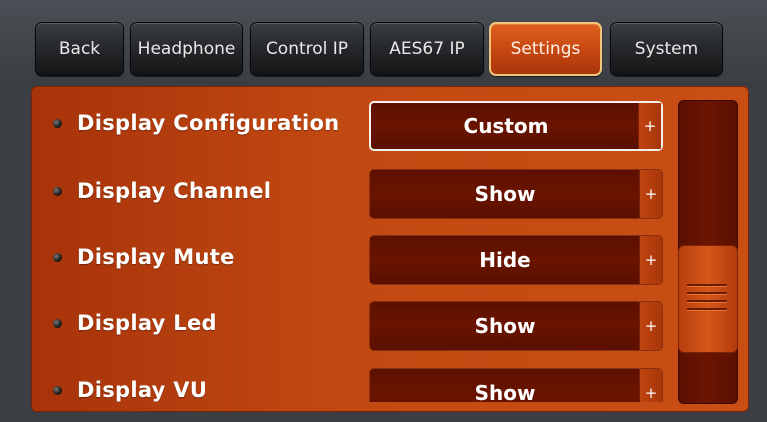 This screenshot has width=767, height=422. I want to click on setting-label: Display Mute, so click(156, 257).